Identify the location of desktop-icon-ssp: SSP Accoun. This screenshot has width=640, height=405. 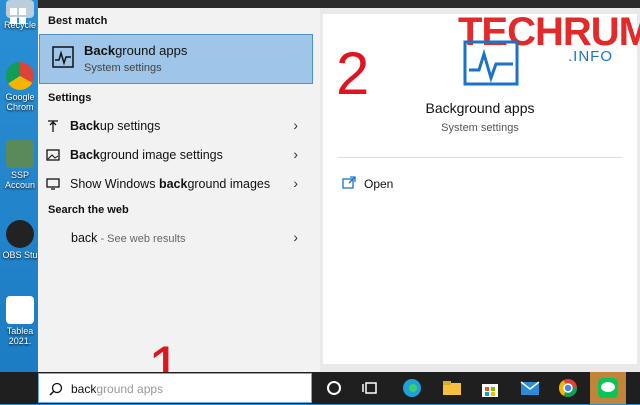
(20, 165).